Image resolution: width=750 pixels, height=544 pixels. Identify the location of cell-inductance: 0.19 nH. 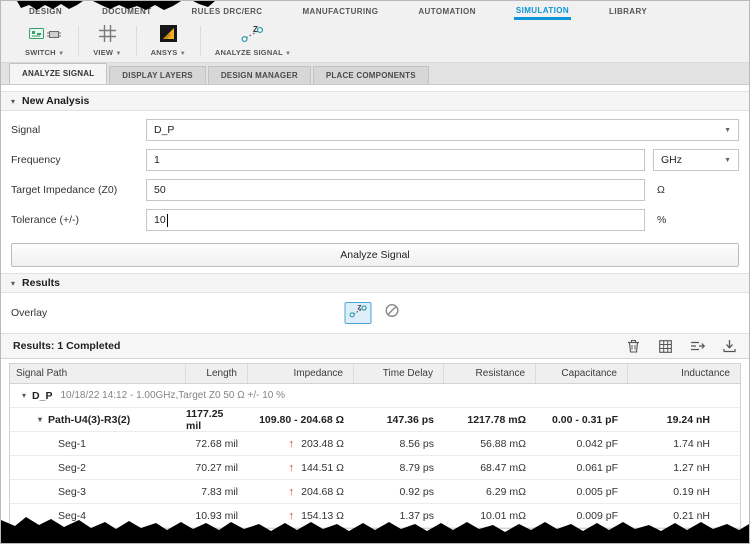
(691, 491).